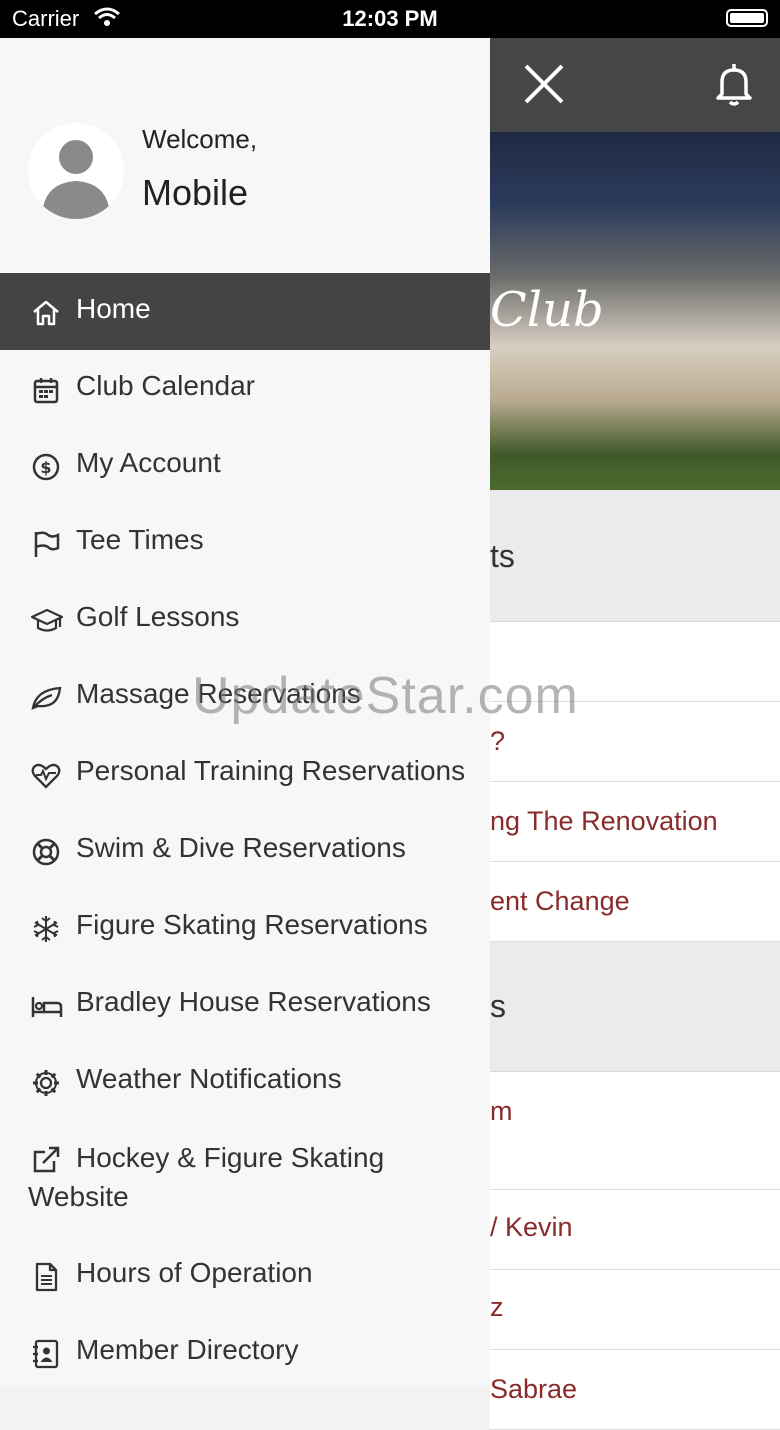 The image size is (780, 1430). What do you see at coordinates (245, 311) in the screenshot?
I see `menu-item-home: Home` at bounding box center [245, 311].